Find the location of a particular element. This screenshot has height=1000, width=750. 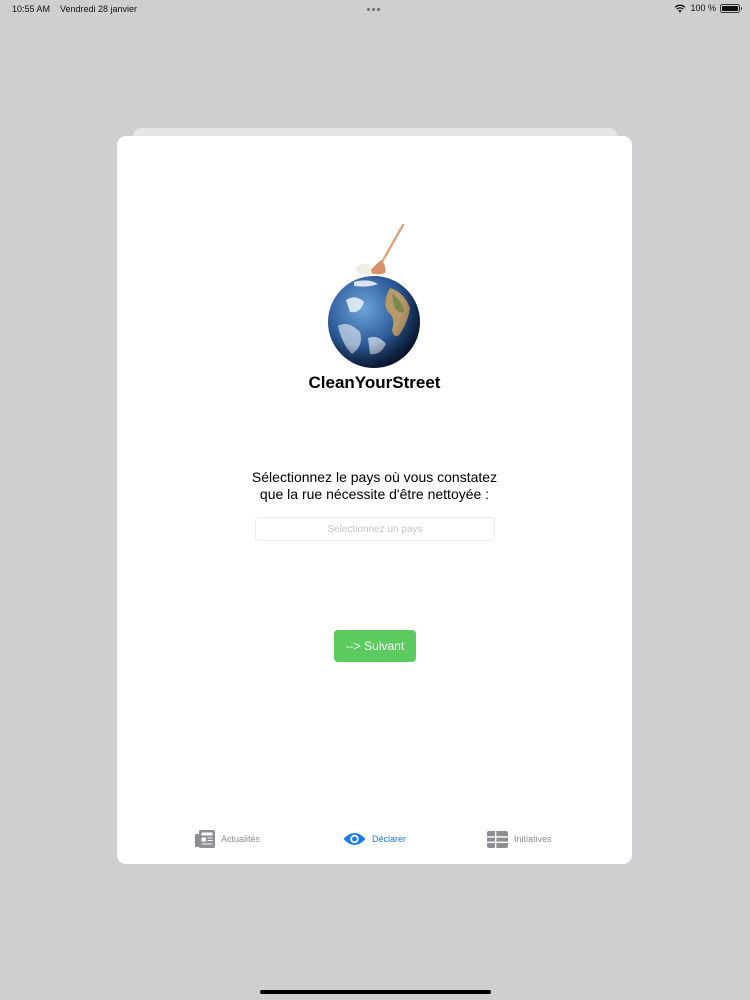

status-bar: 10:55 AM Vendredi 28 janvier 100 % is located at coordinates (375, 9).